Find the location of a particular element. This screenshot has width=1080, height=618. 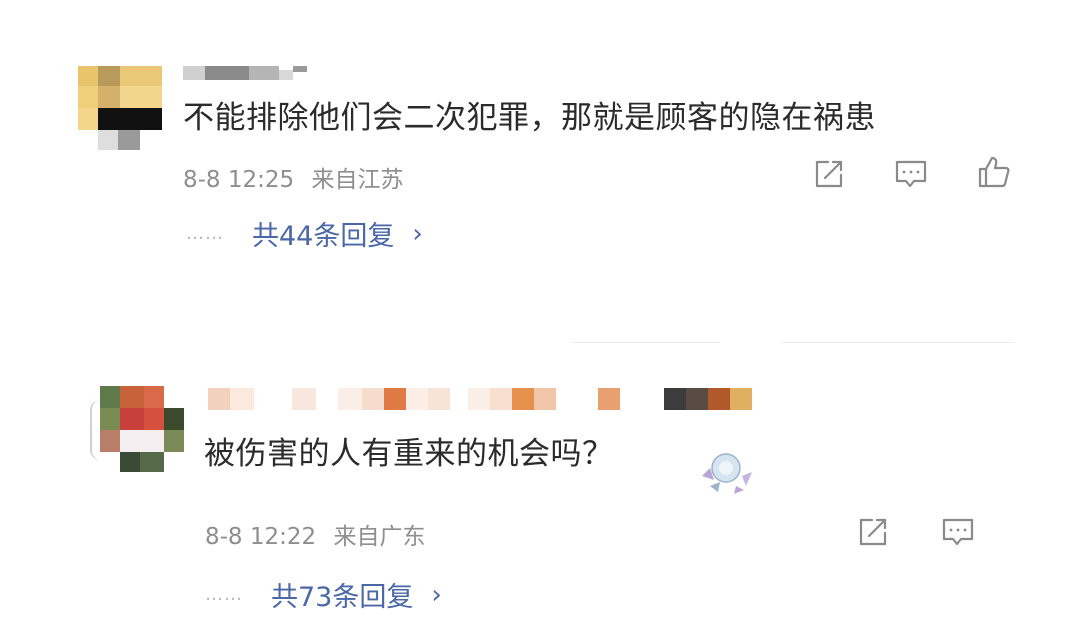

comment-time: 8-8 12:22 is located at coordinates (261, 537).